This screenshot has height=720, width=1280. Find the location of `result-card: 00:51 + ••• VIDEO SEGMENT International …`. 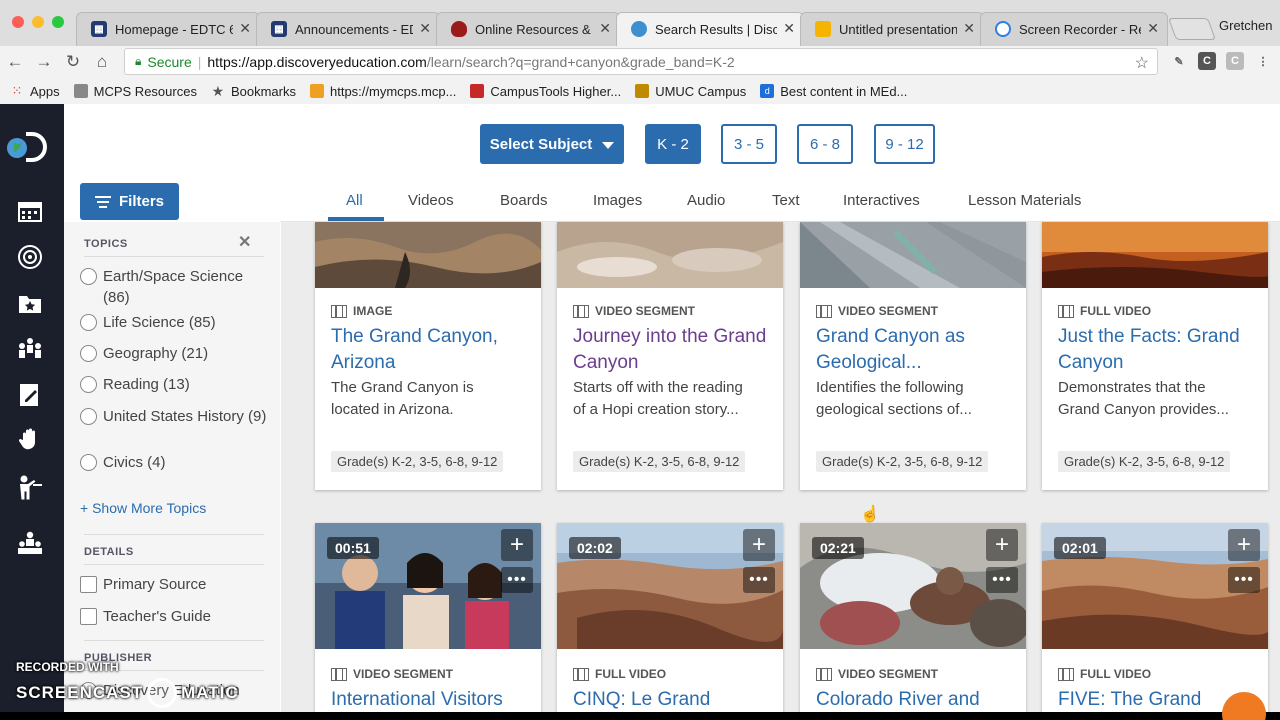

result-card: 00:51 + ••• VIDEO SEGMENT International … is located at coordinates (428, 617).